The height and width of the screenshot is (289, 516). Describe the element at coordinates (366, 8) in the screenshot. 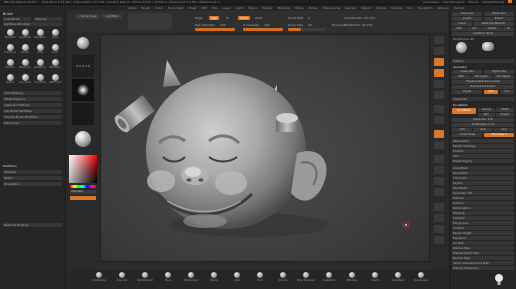

I see `menu-stencil: Stencil` at that location.